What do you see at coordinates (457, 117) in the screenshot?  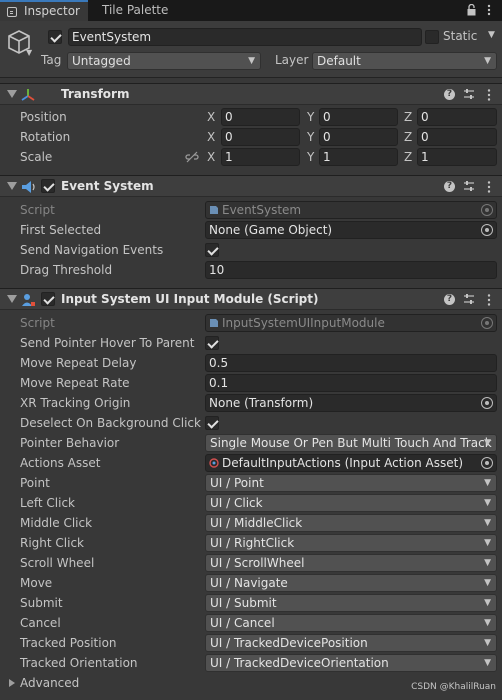 I see `position-z-field: 0` at bounding box center [457, 117].